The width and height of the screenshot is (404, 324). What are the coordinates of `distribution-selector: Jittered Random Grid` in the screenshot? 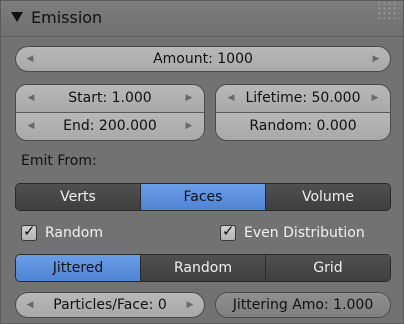 It's located at (203, 268).